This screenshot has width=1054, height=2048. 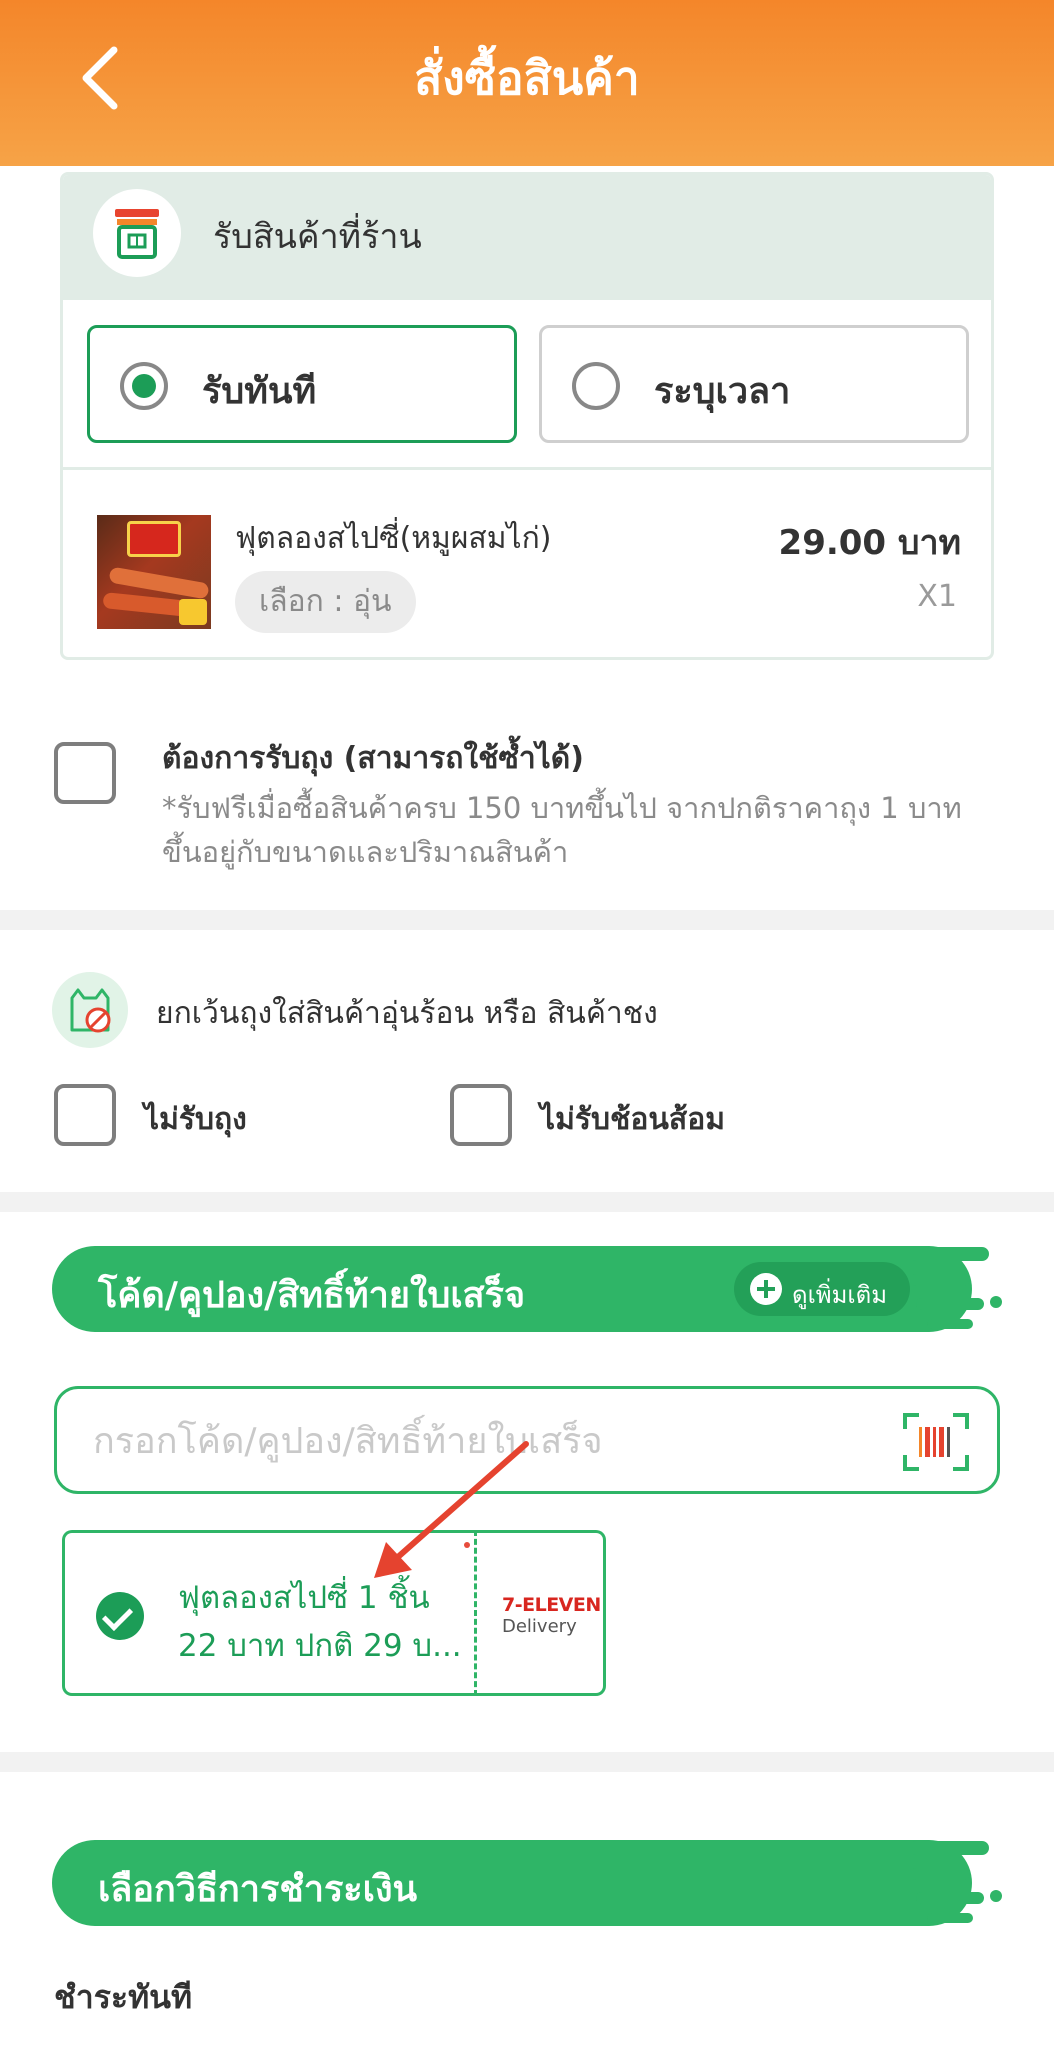 What do you see at coordinates (90, 1010) in the screenshot?
I see `no-bag-icon` at bounding box center [90, 1010].